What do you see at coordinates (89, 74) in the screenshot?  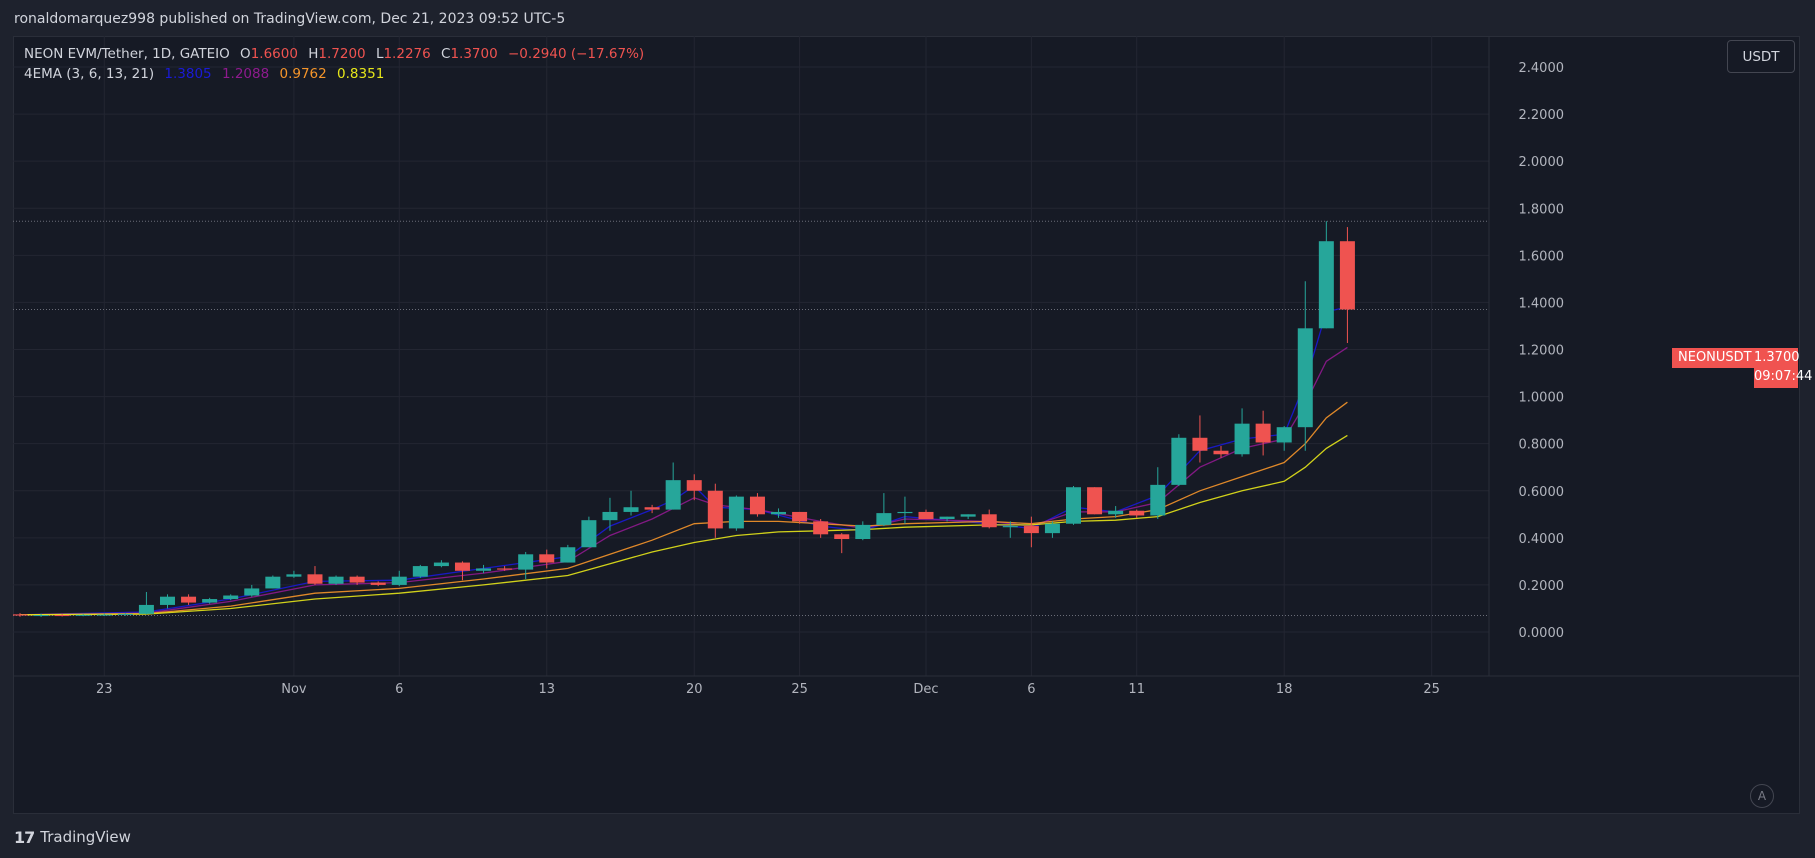 I see `ema-indicator-label: 4EMA (3, 6, 13, 21)` at bounding box center [89, 74].